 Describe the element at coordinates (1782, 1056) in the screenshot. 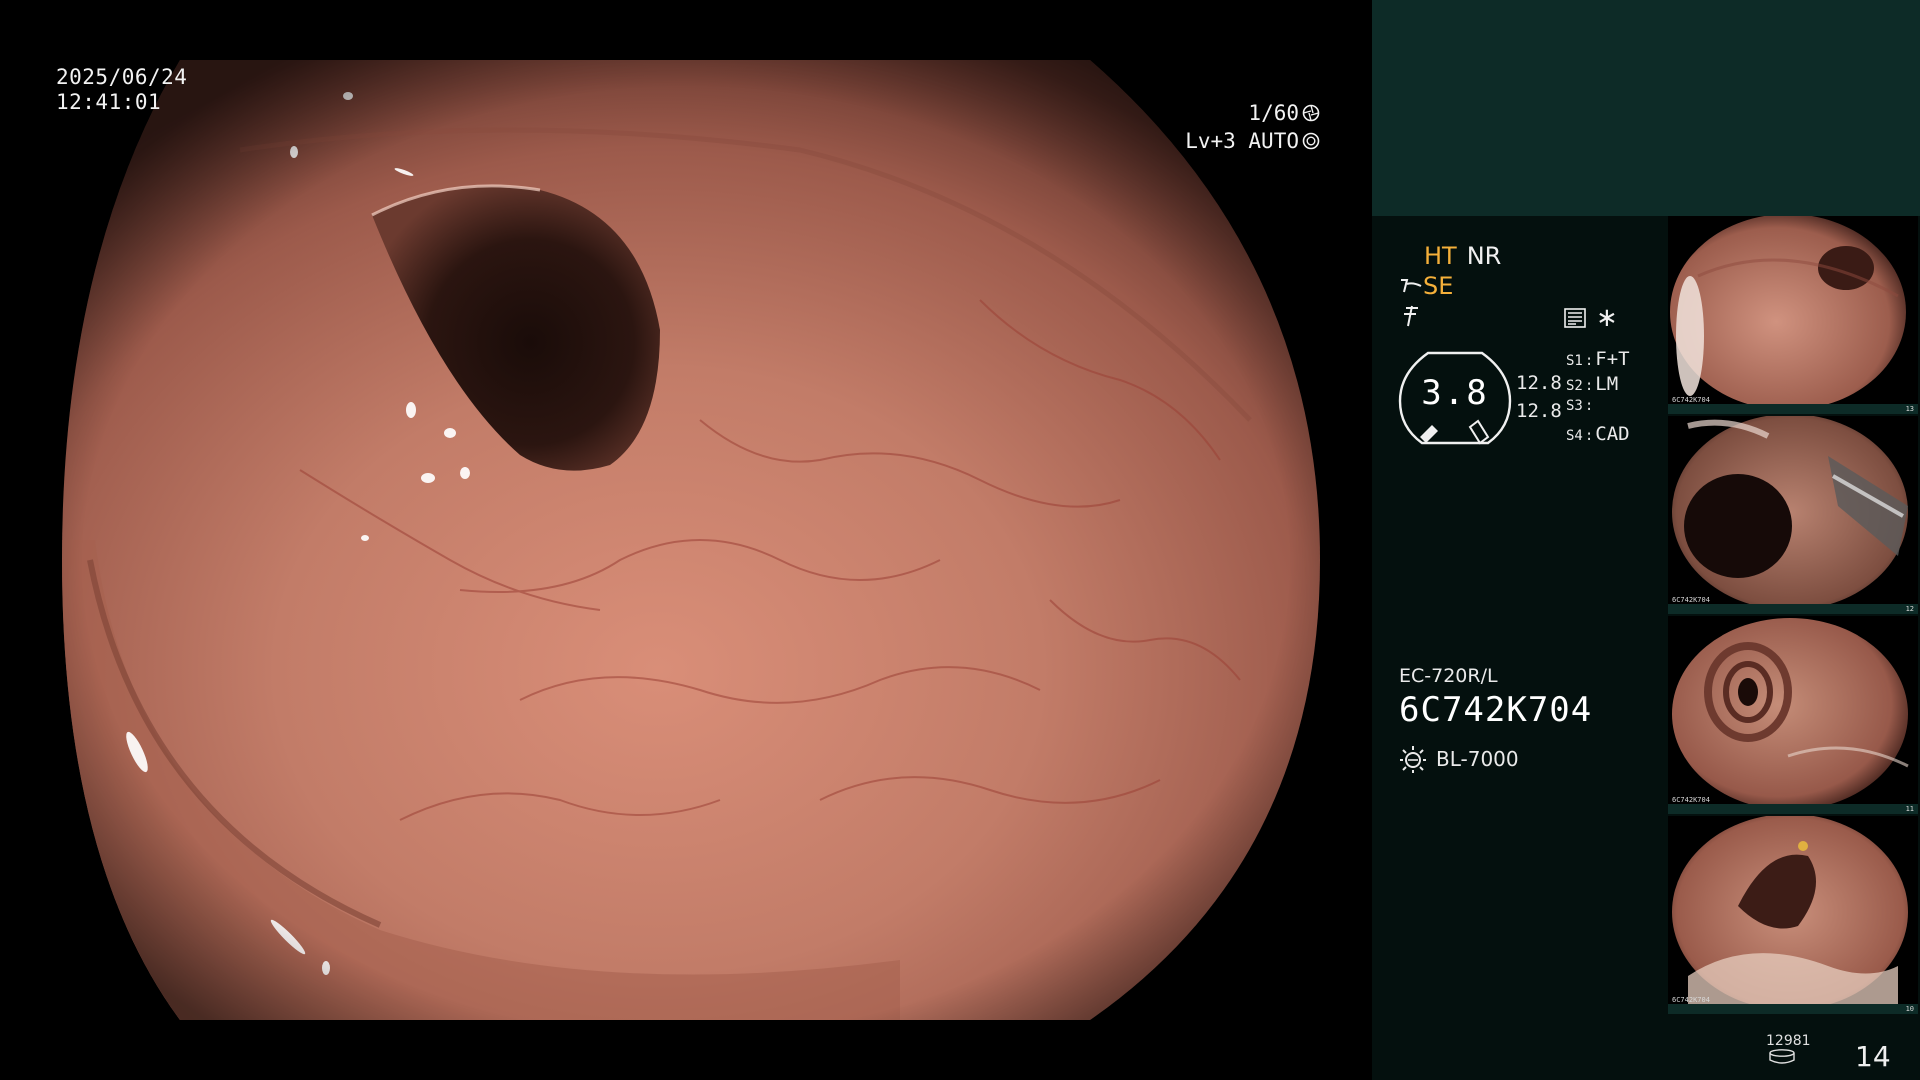

I see `storage-disk-icon` at that location.